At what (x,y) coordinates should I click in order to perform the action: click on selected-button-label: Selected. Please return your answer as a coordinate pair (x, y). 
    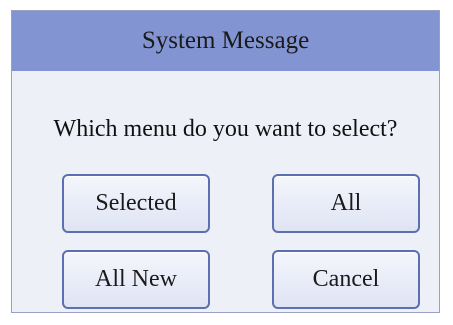
    Looking at the image, I should click on (136, 203).